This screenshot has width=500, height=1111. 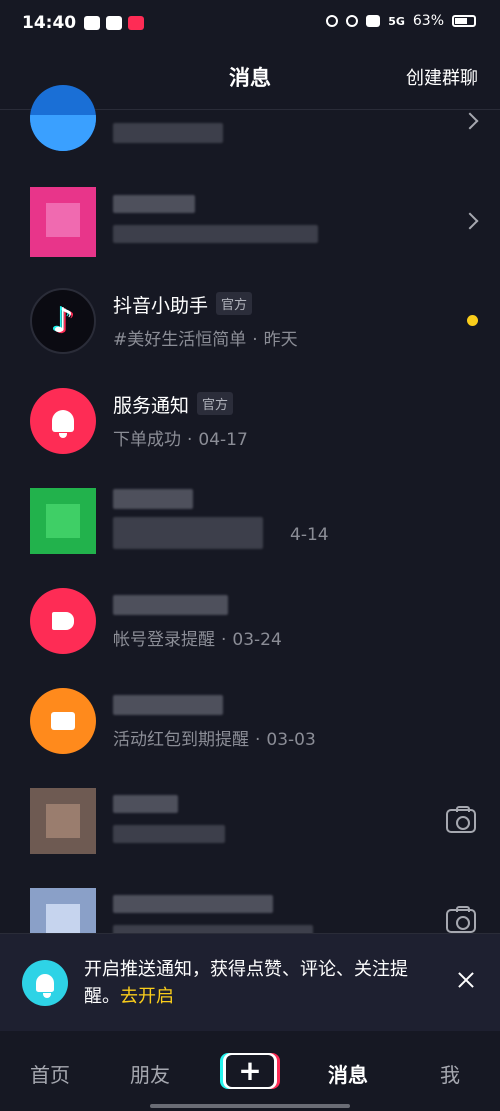 What do you see at coordinates (280, 340) in the screenshot?
I see `conversation-time: 昨天` at bounding box center [280, 340].